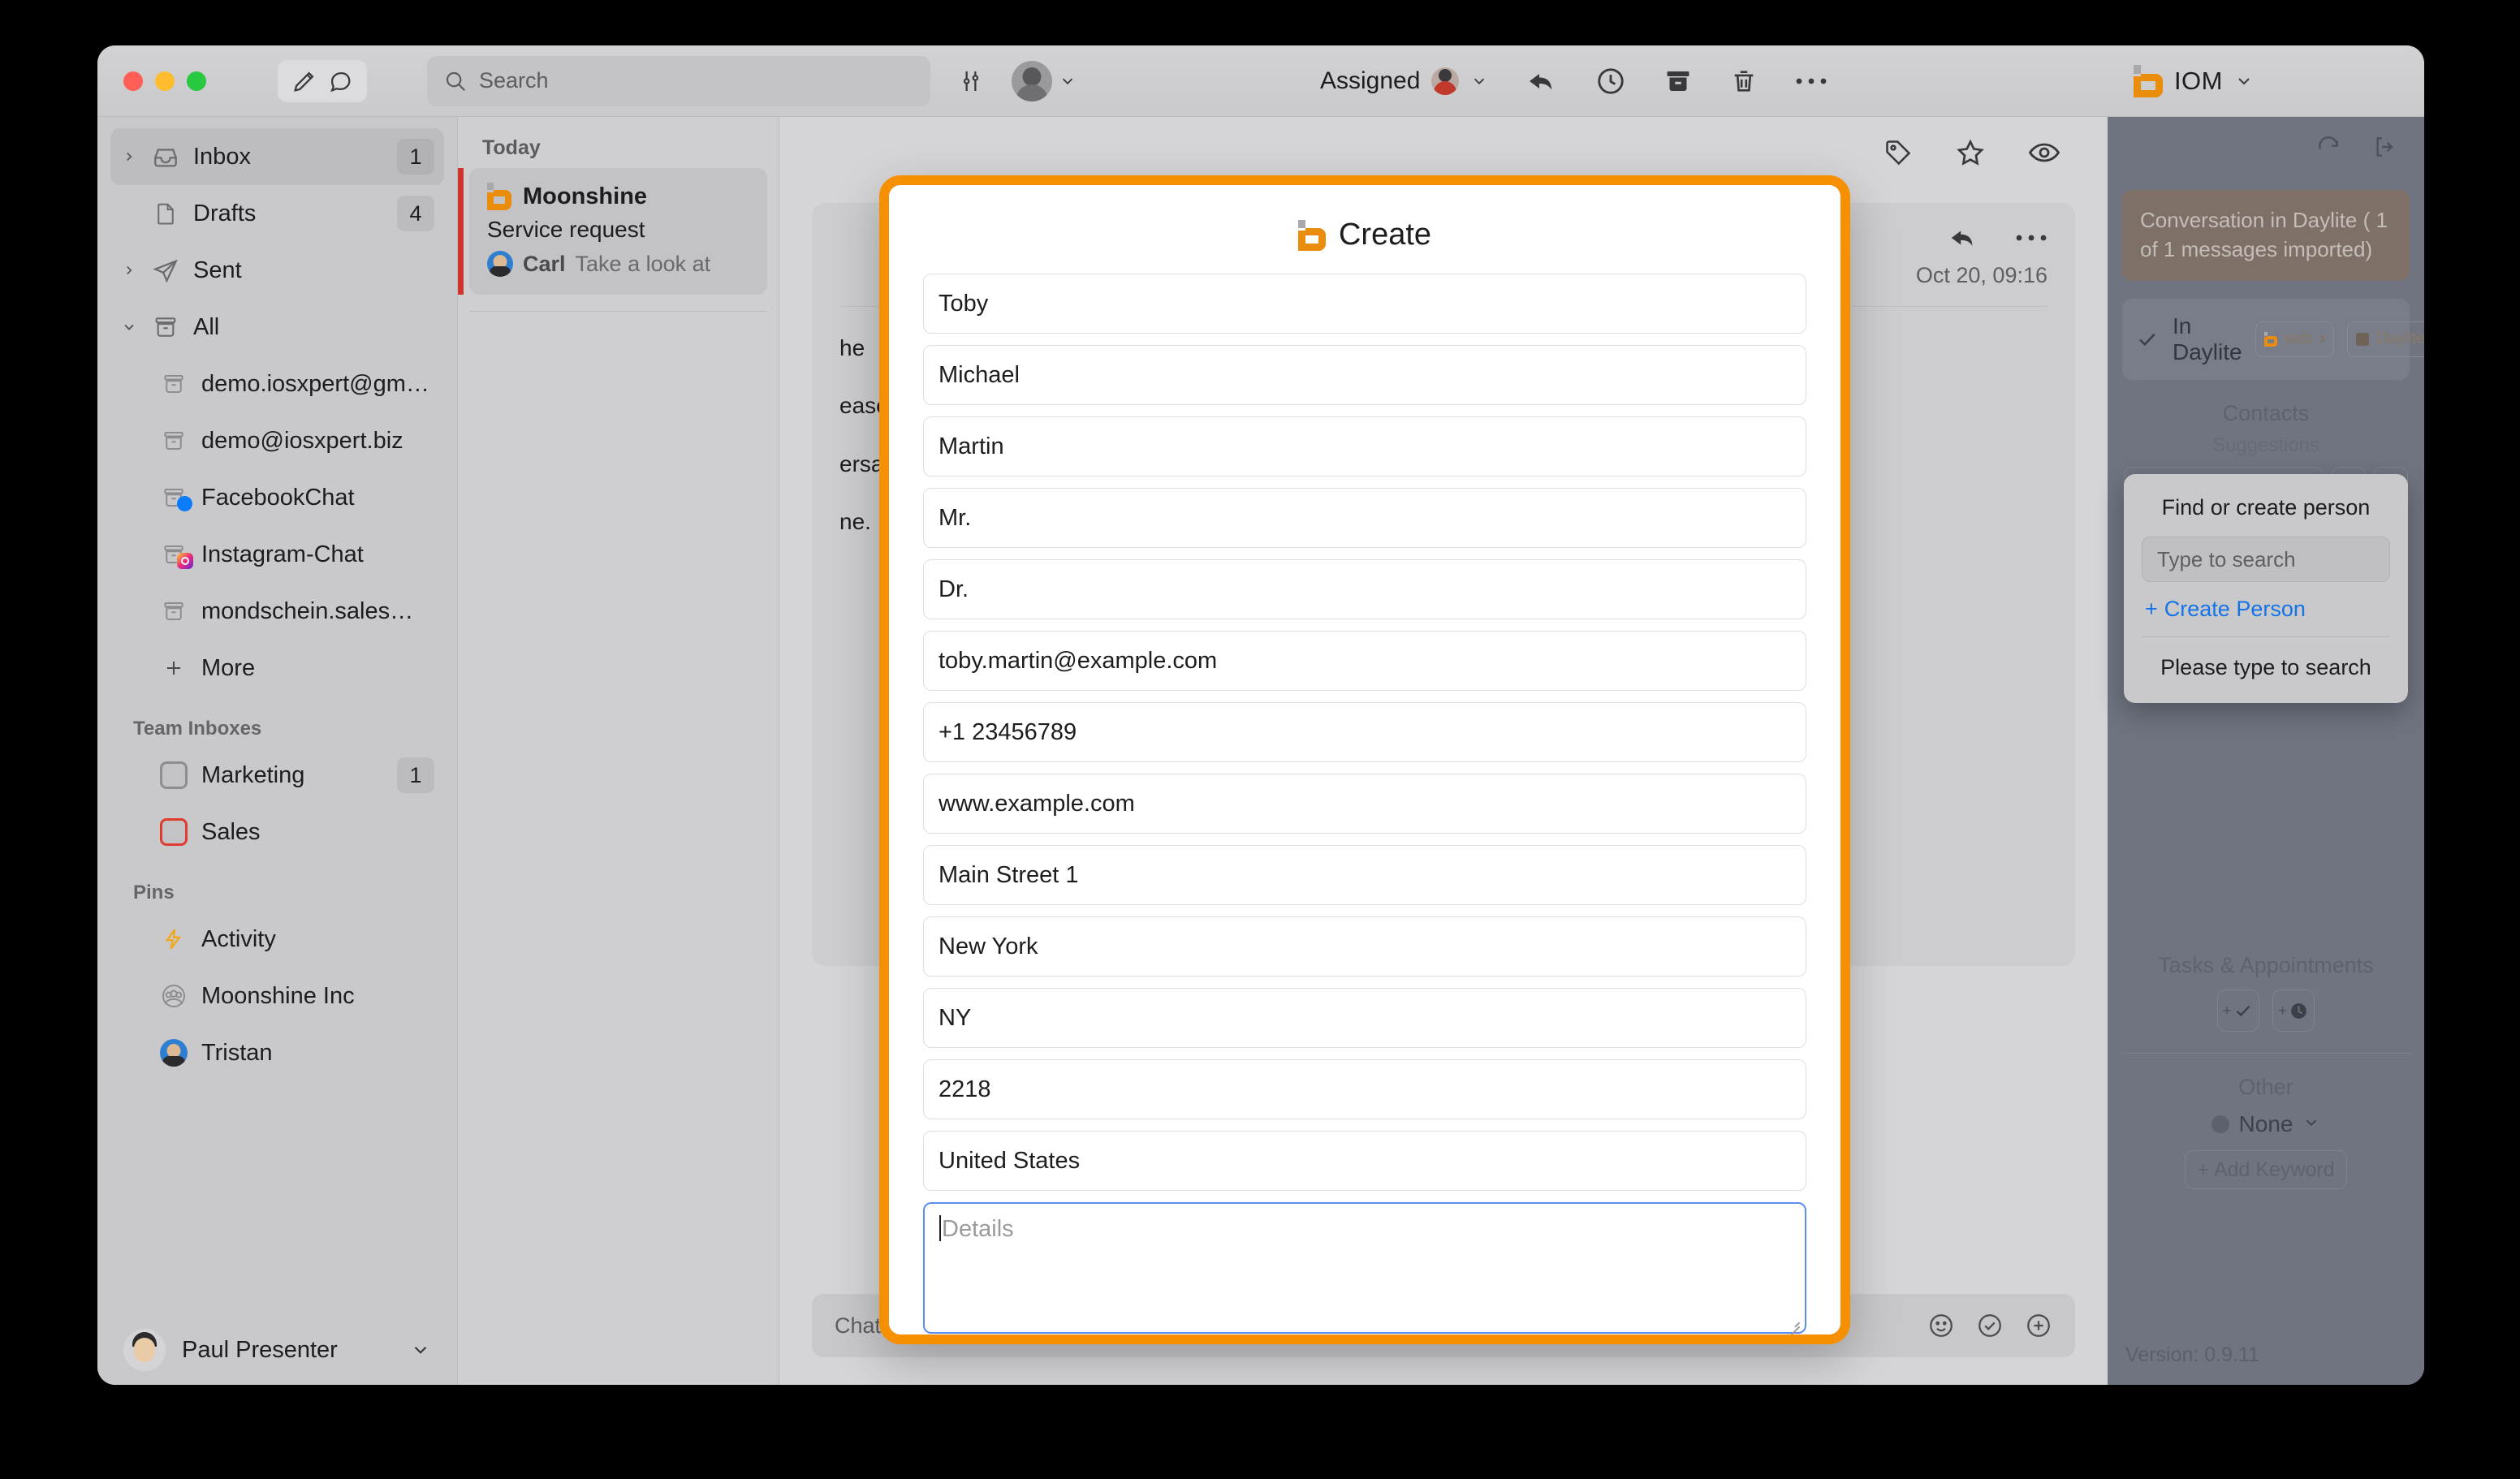 This screenshot has width=2520, height=1479. What do you see at coordinates (2294, 339) in the screenshot?
I see `open-in-web-button: web ›` at bounding box center [2294, 339].